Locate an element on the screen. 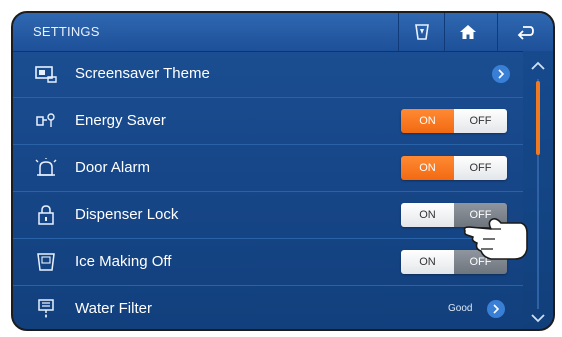 This screenshot has width=562, height=337. row-dispenser-lock: Dispenser Lock ON OFF is located at coordinates (268, 215).